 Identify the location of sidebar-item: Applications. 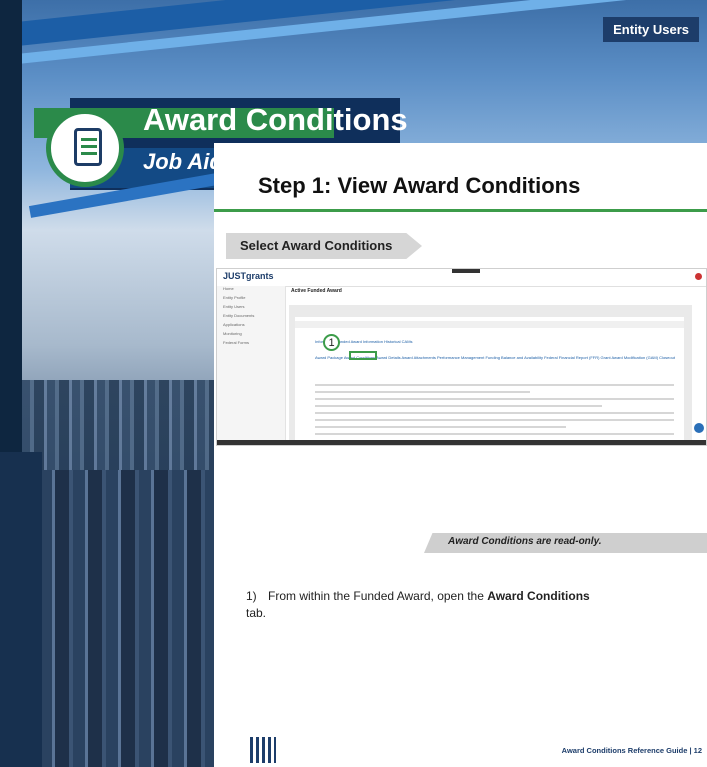
(234, 324).